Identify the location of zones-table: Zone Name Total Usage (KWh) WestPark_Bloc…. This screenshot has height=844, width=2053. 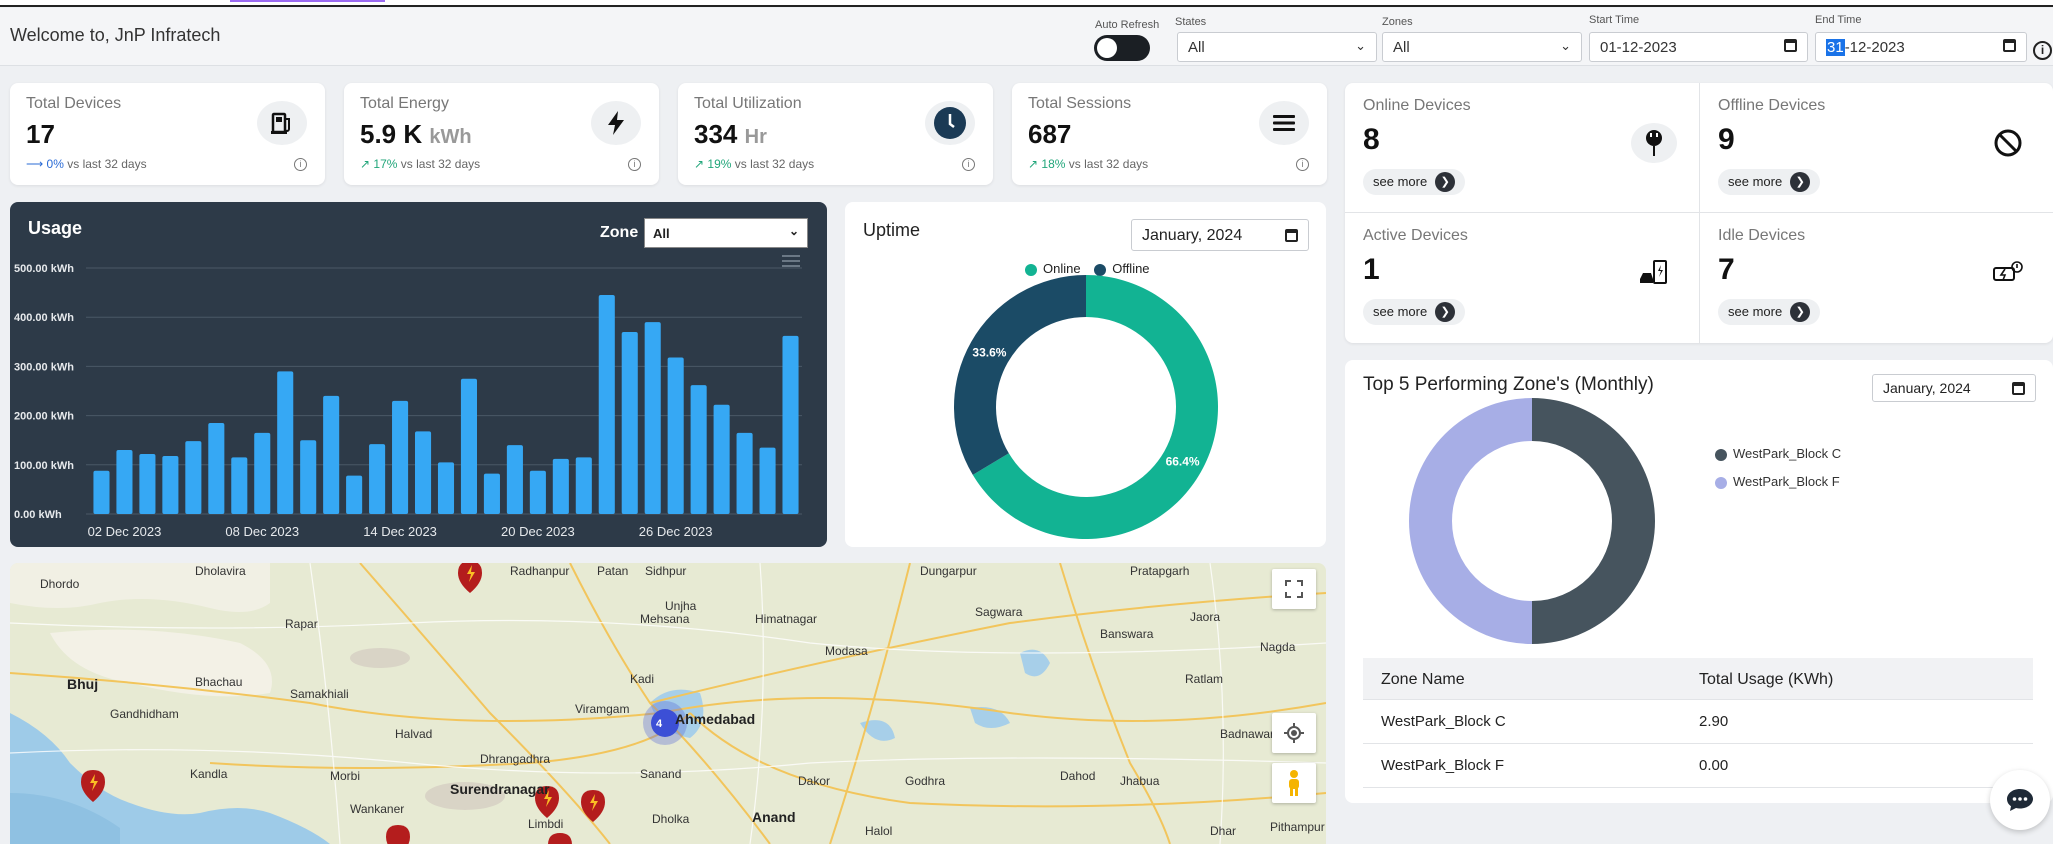
(1698, 723).